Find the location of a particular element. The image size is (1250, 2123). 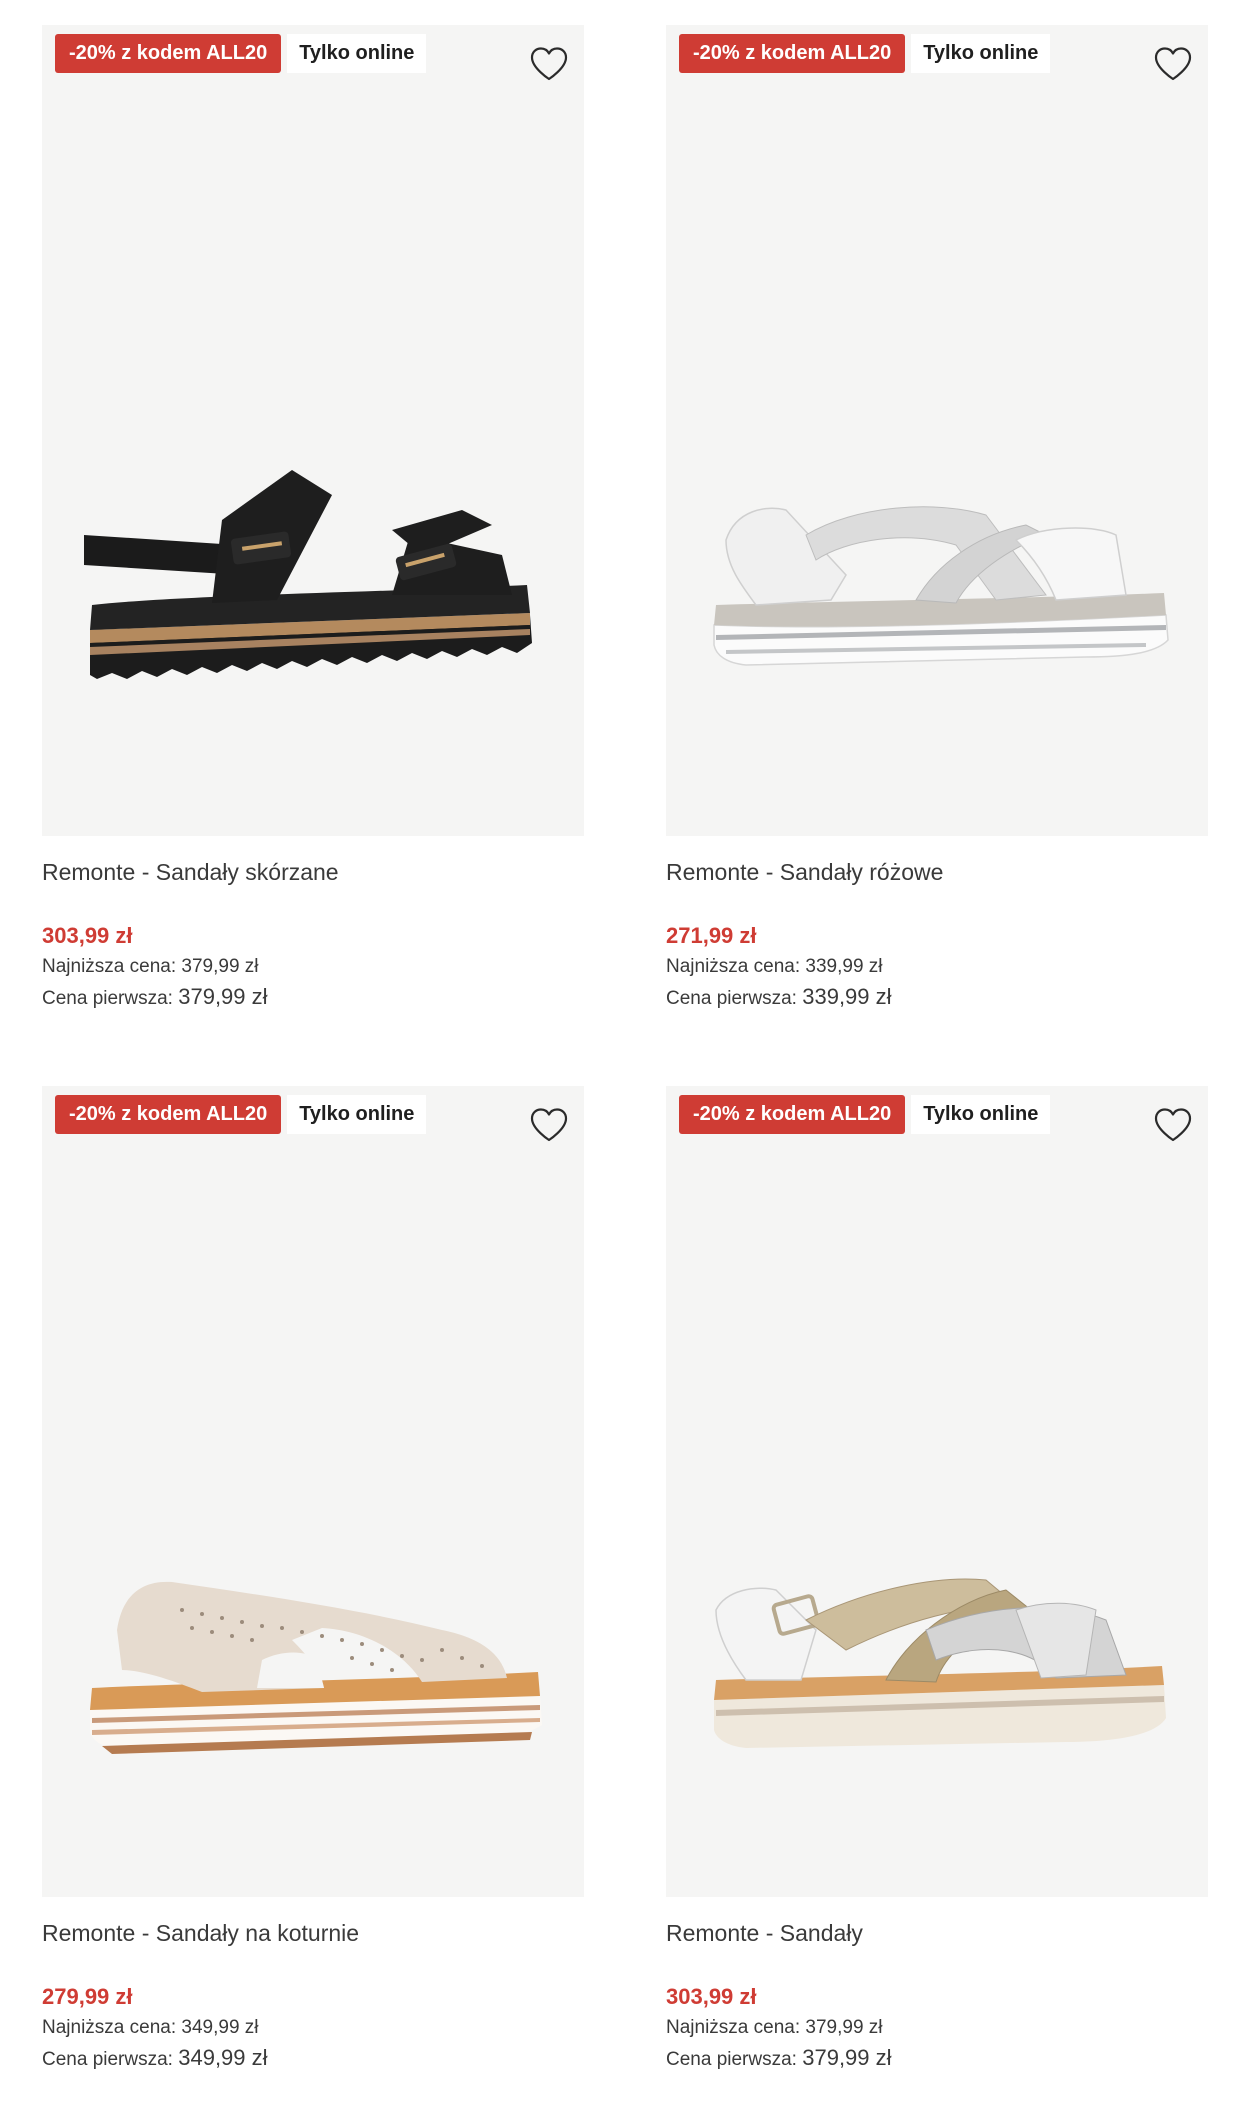

first-price-value: 349,99 zł is located at coordinates (223, 2057).